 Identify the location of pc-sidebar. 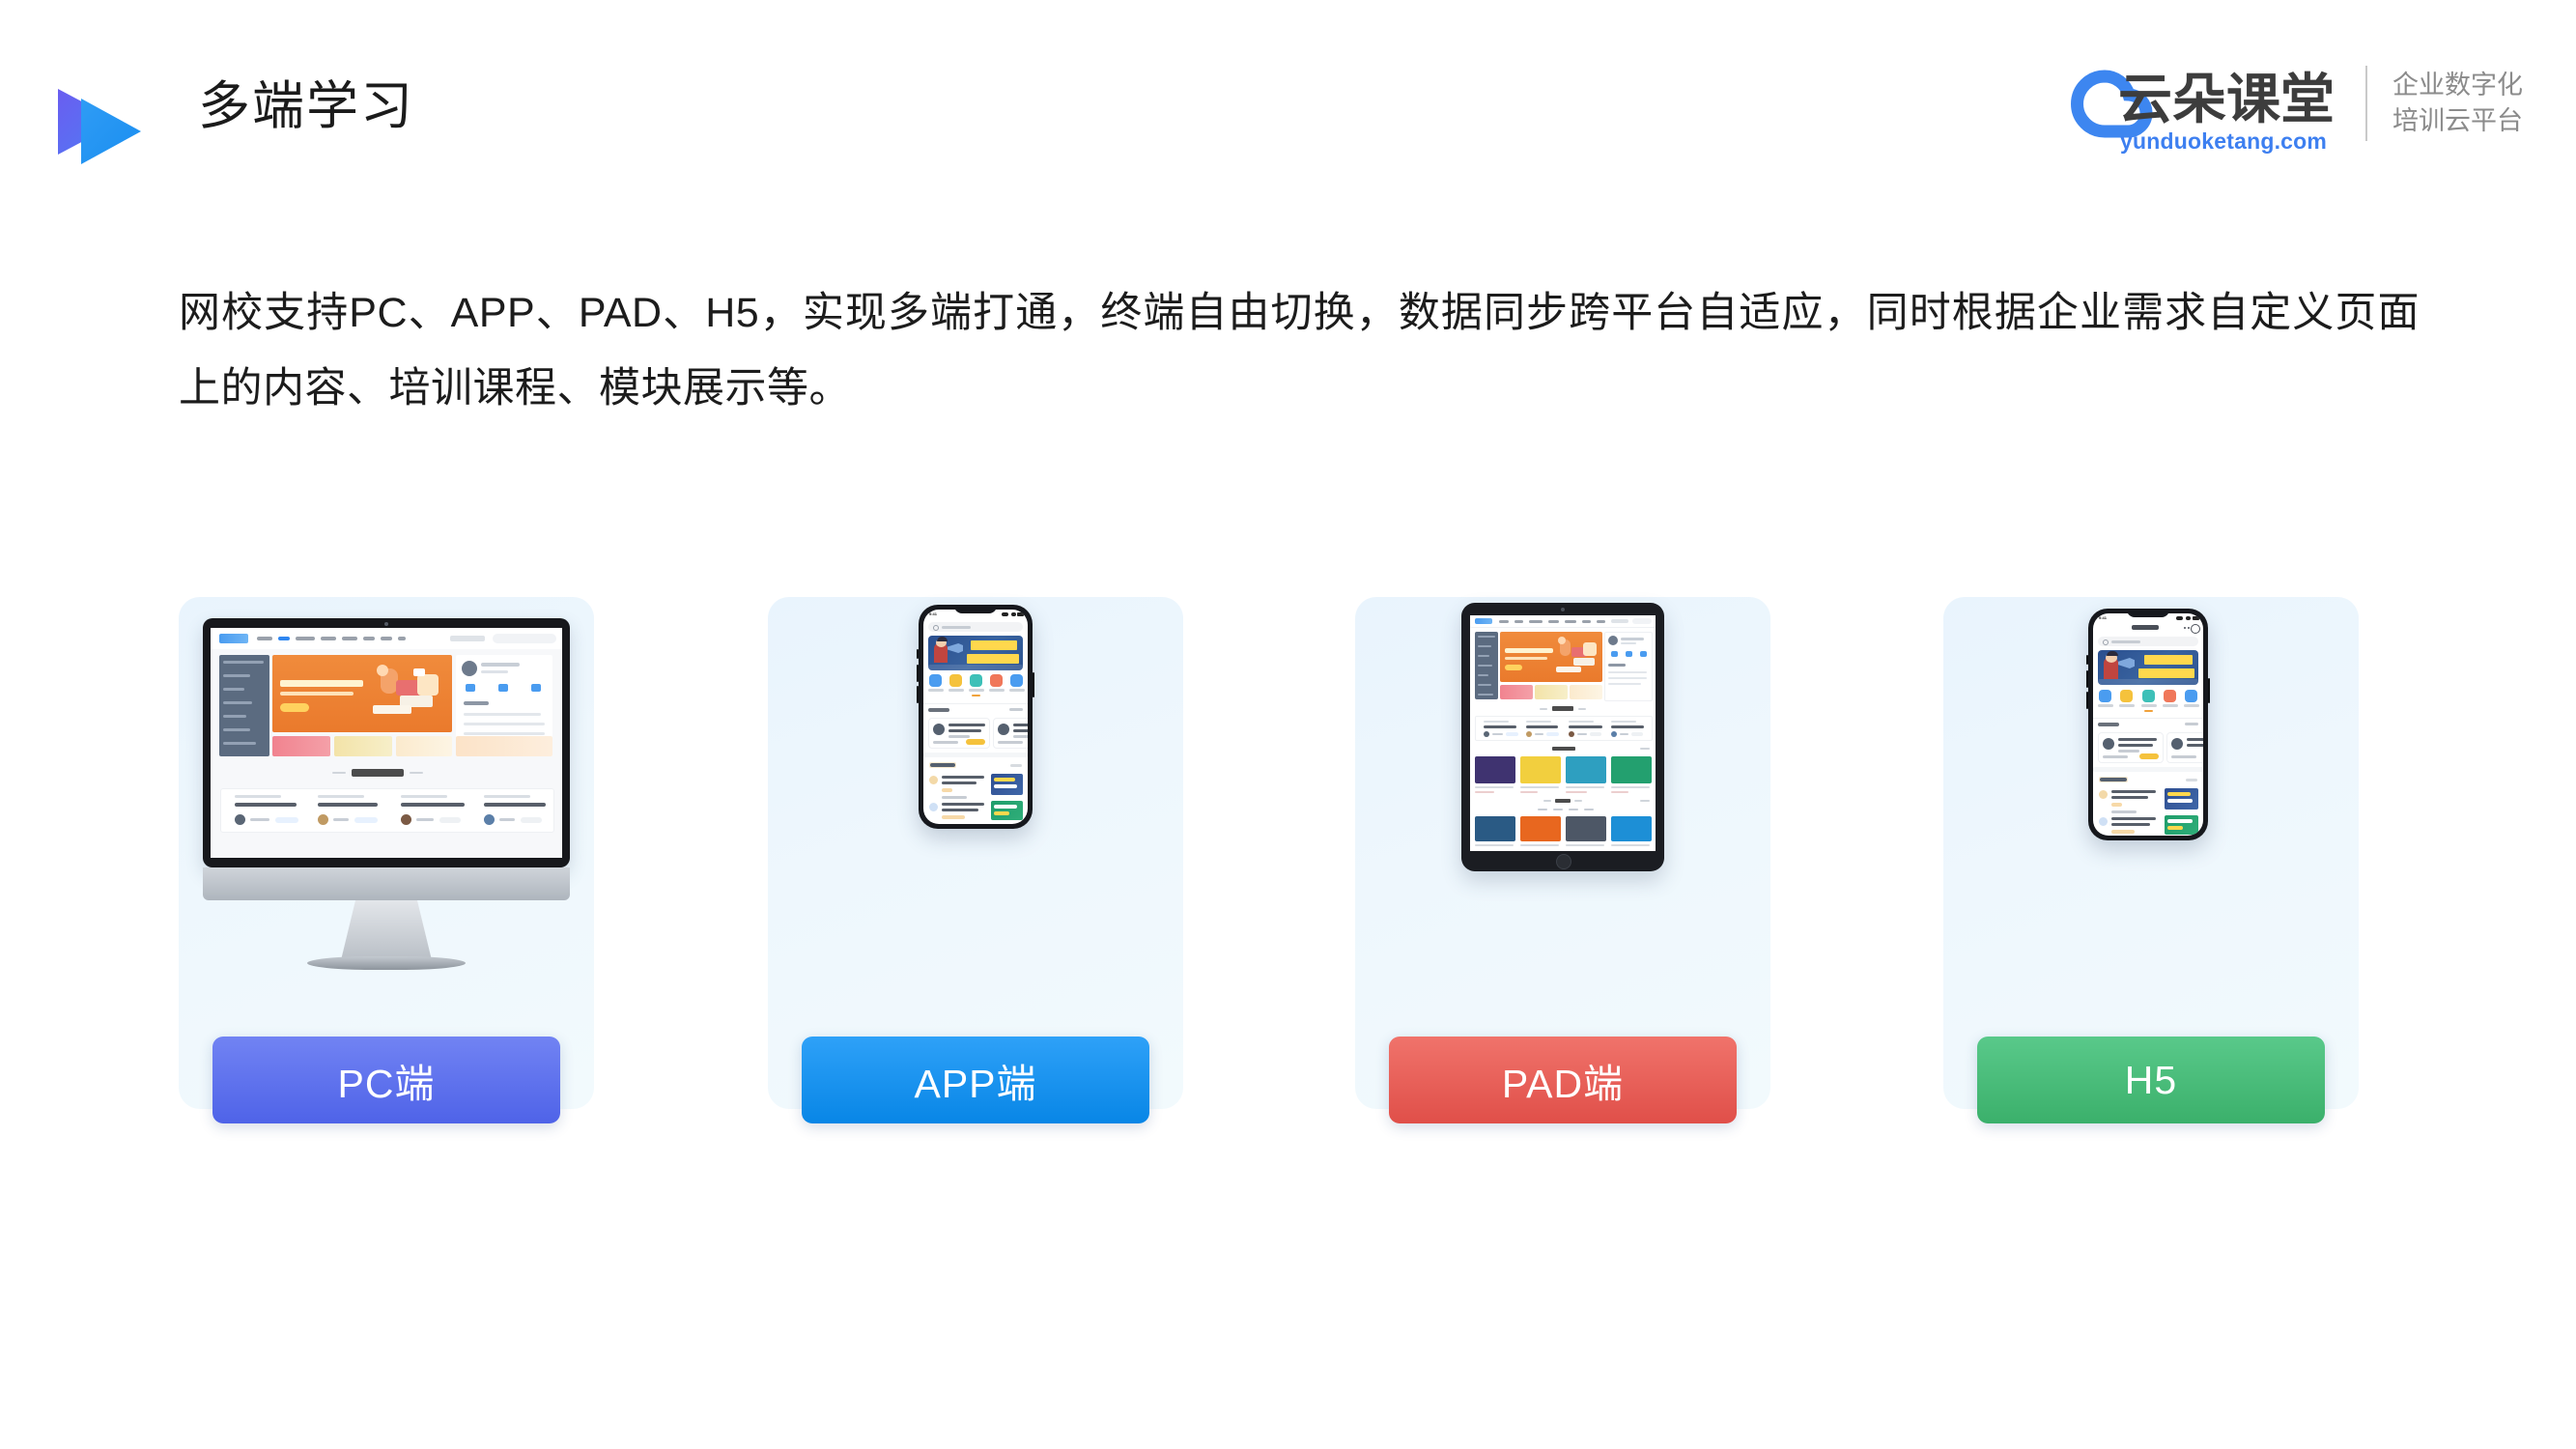
(244, 705).